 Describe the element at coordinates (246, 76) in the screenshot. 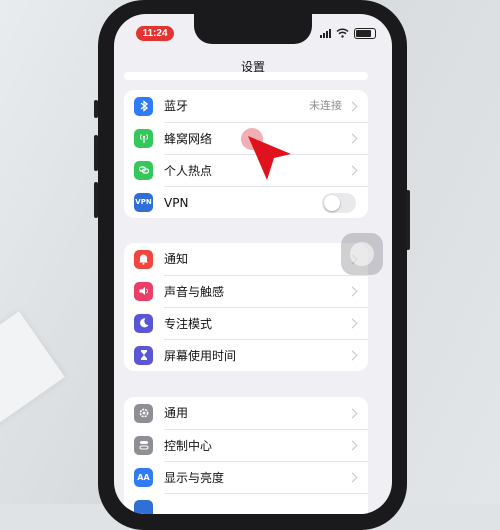

I see `settings-group-top-partial` at that location.